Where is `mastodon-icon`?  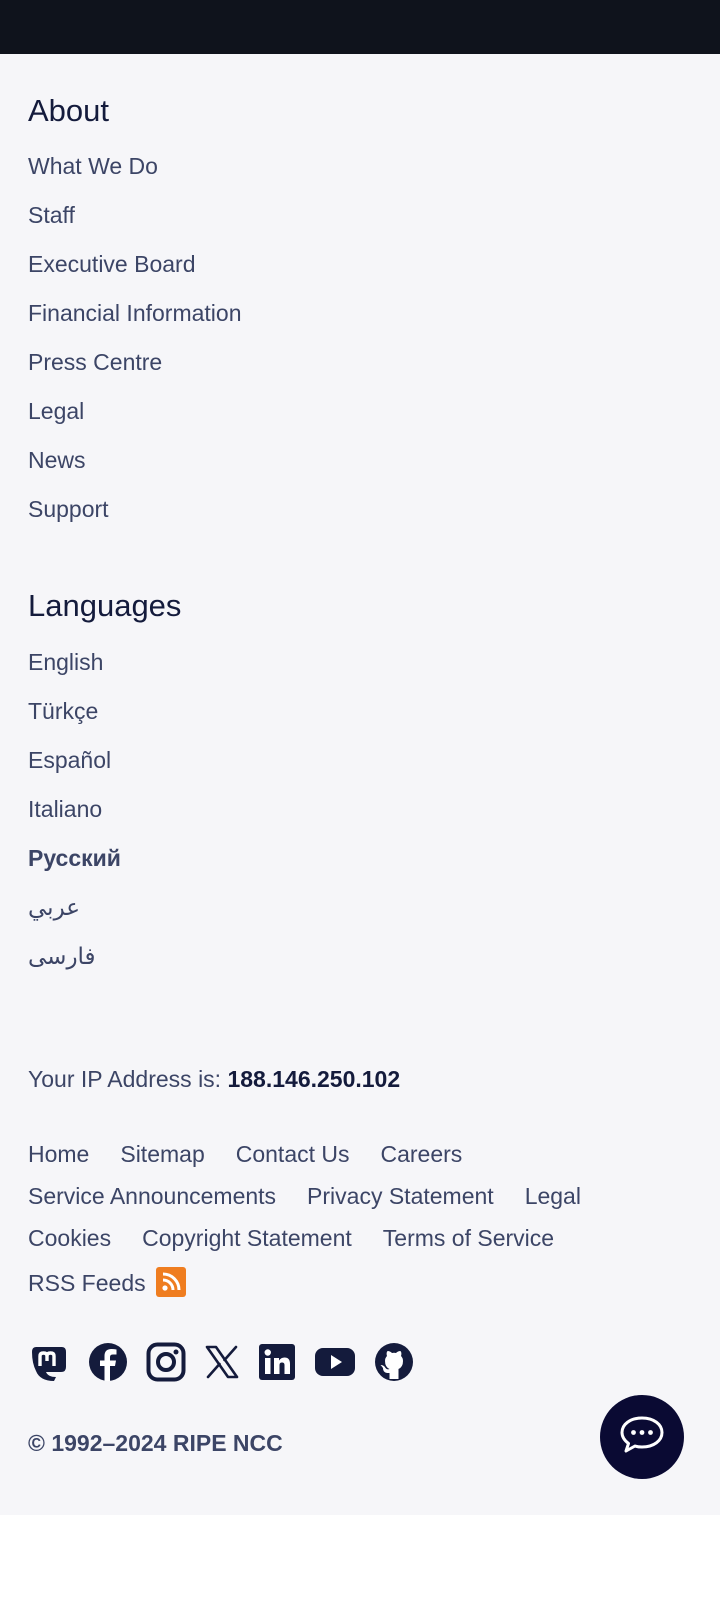
mastodon-icon is located at coordinates (49, 1362).